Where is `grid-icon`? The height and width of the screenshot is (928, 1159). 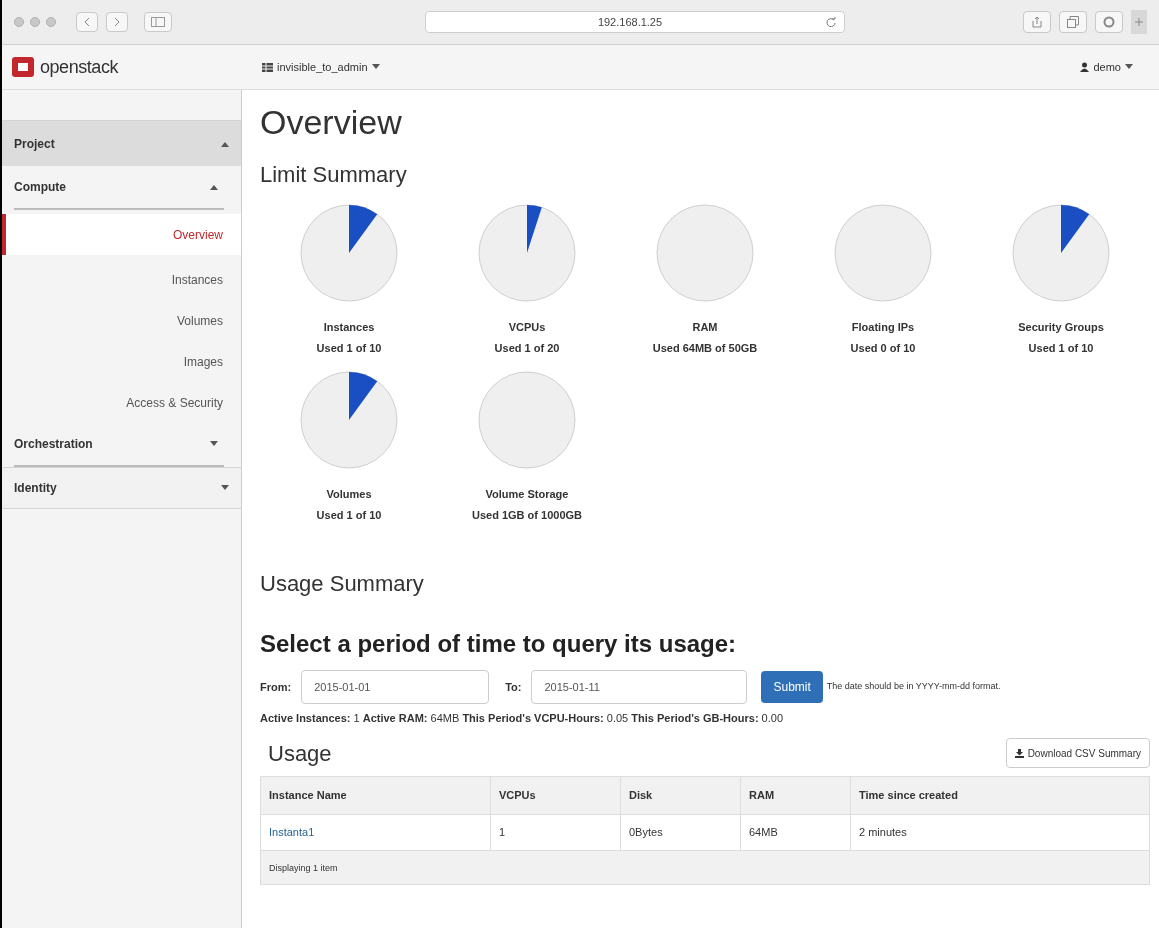 grid-icon is located at coordinates (267, 67).